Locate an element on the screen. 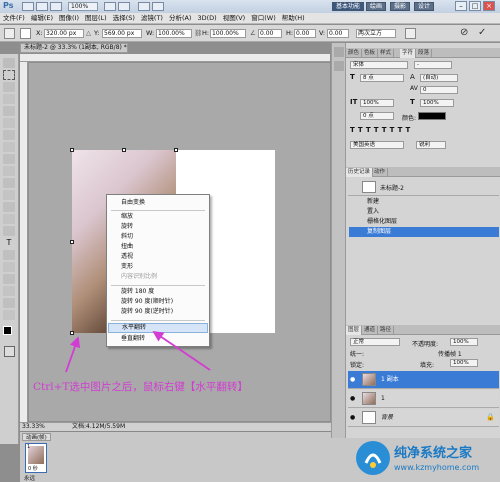  font-family-select: 宋体 is located at coordinates (379, 65).